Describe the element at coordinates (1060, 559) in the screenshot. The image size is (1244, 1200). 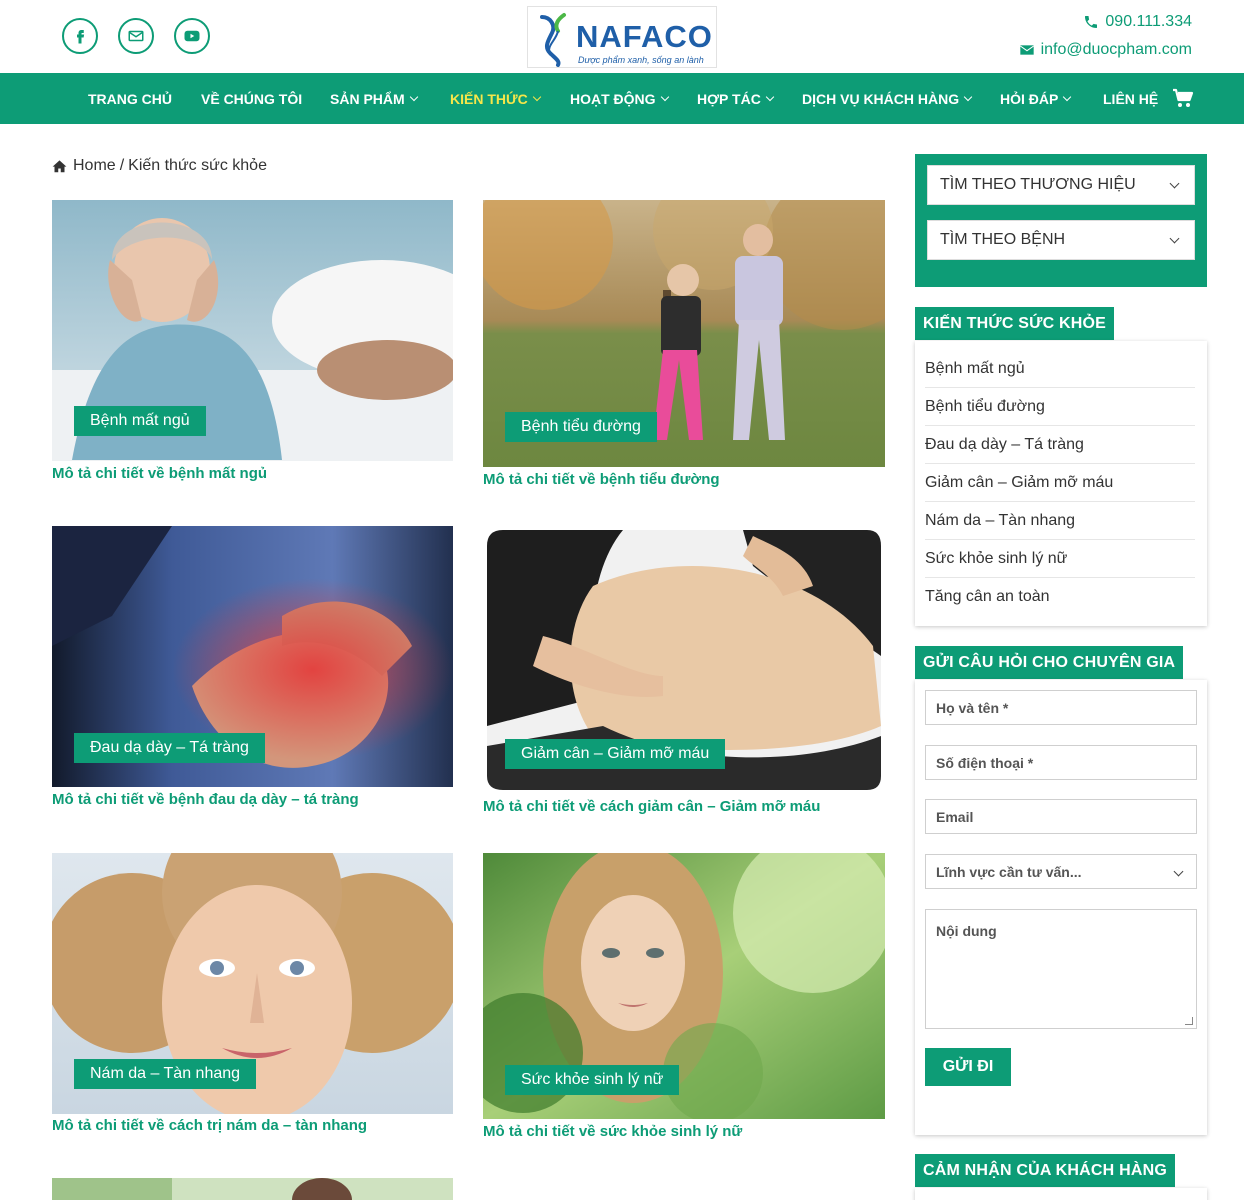
I see `category-item: Sức khỏe sinh lý nữ` at that location.